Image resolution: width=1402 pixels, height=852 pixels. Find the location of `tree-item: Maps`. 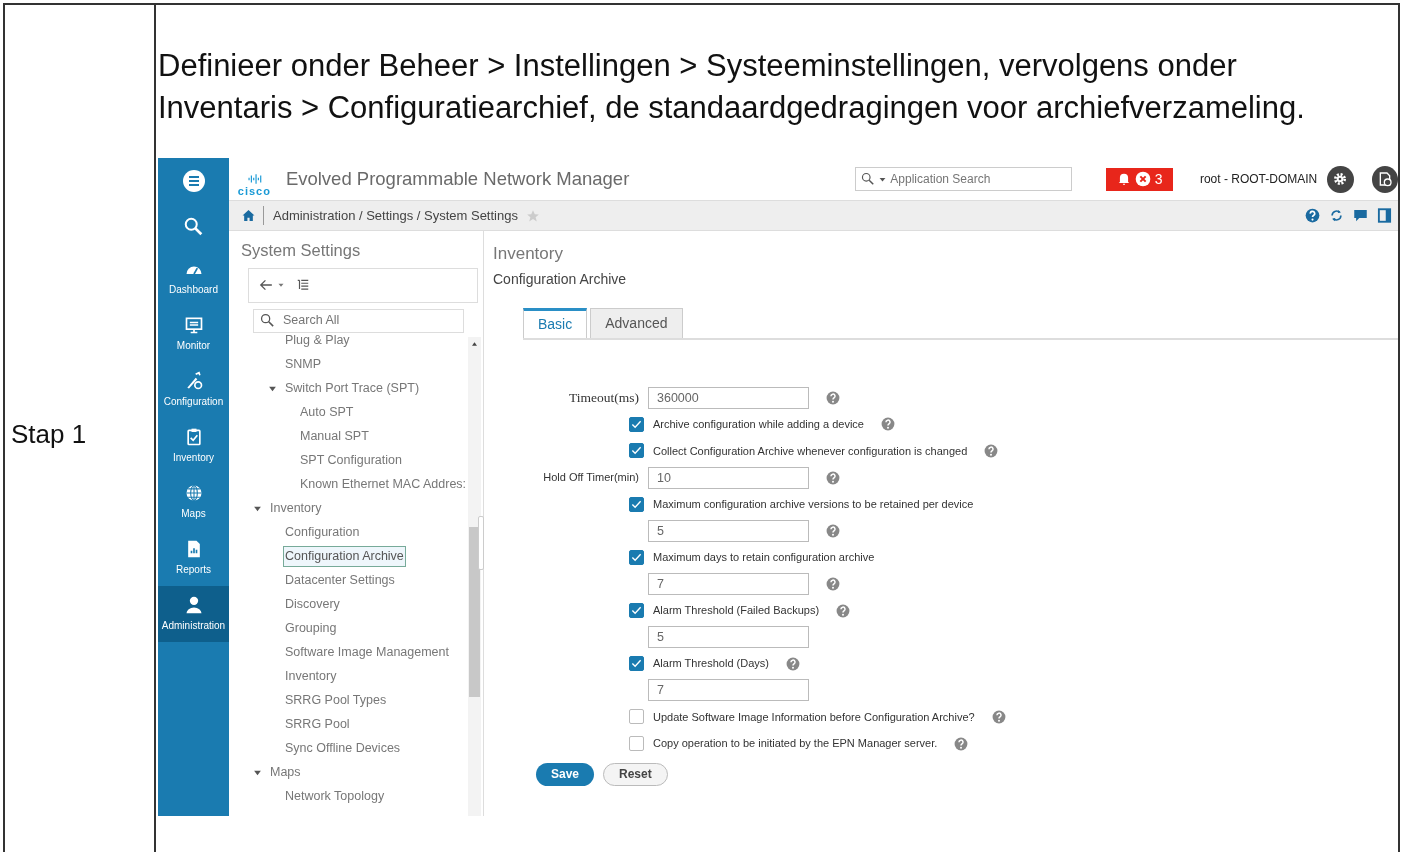

tree-item: Maps is located at coordinates (285, 773).